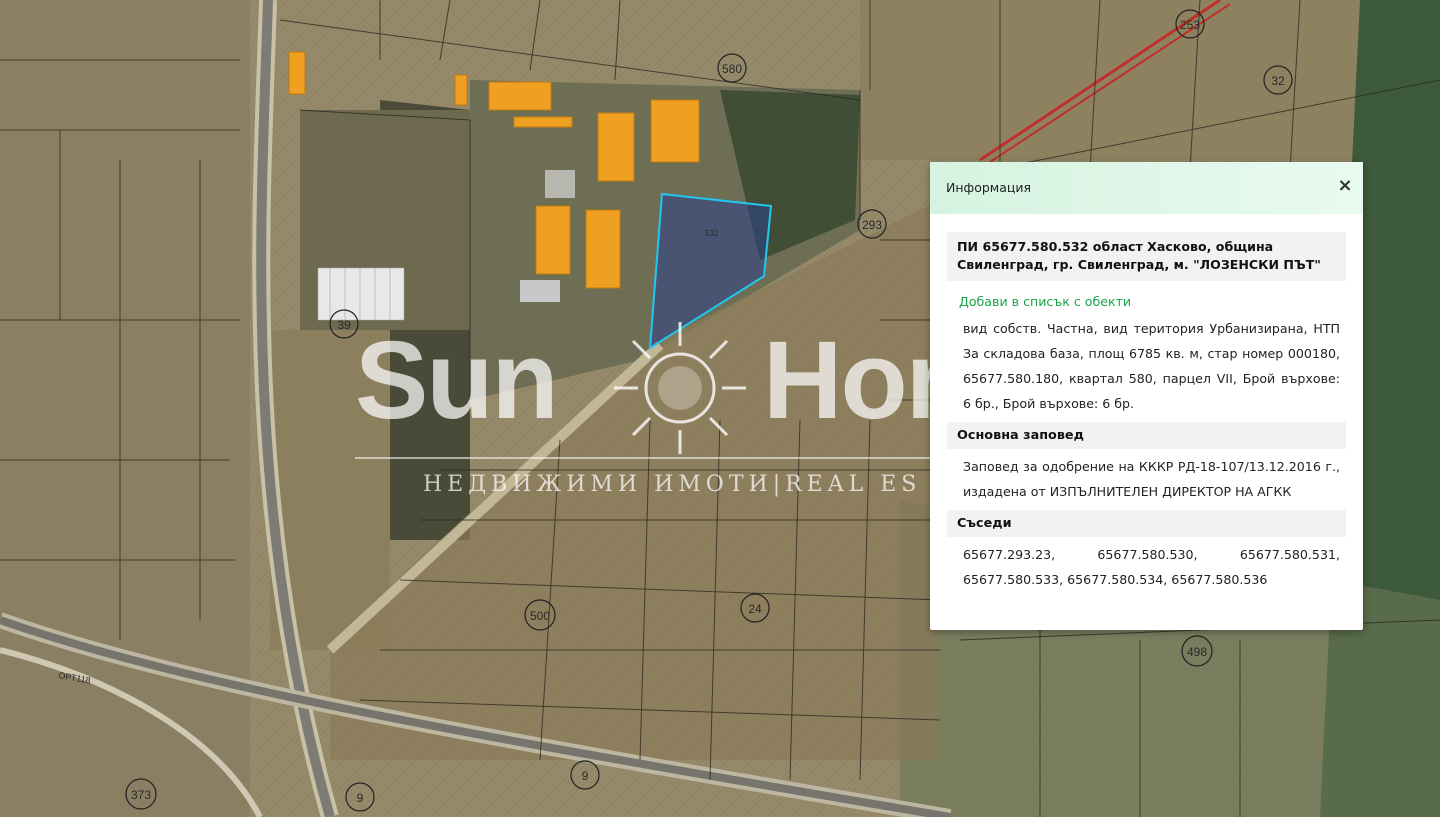 The image size is (1440, 817). What do you see at coordinates (1197, 652) in the screenshot?
I see `circle-label: 498` at bounding box center [1197, 652].